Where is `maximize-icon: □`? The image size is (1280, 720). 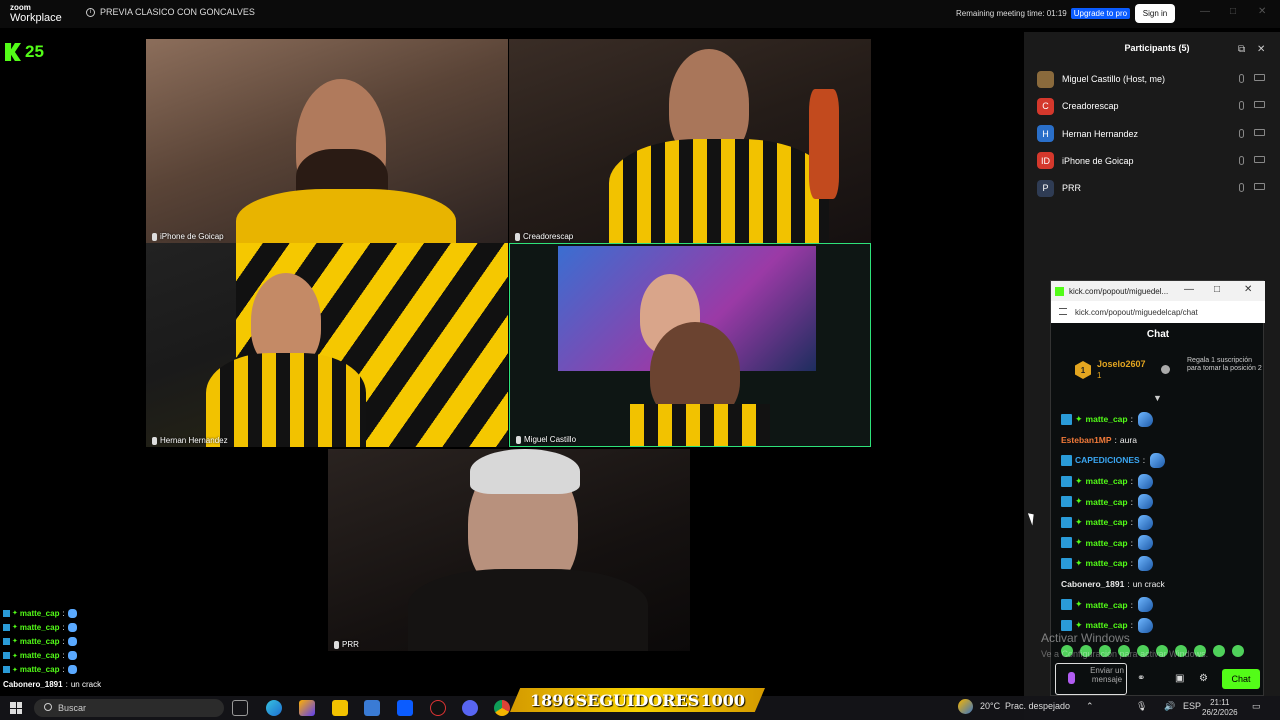
maximize-icon: □ is located at coordinates (1233, 11).